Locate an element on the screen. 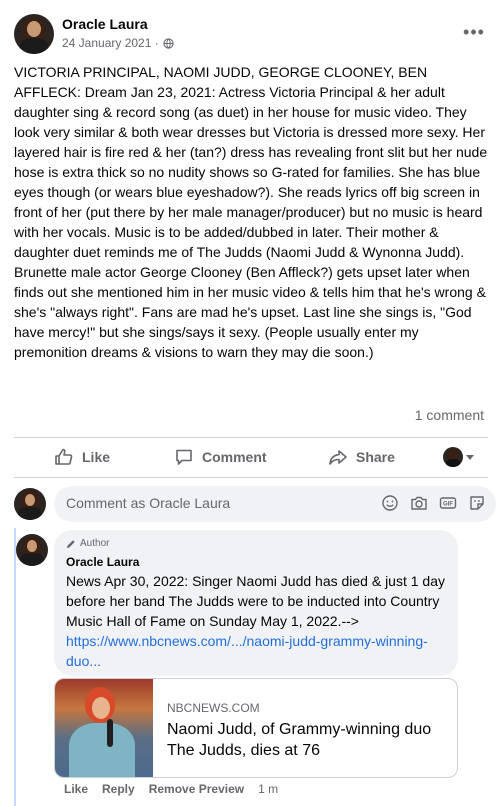 The image size is (502, 806). comment-composer: Comment as Oracle Laura GIF is located at coordinates (255, 505).